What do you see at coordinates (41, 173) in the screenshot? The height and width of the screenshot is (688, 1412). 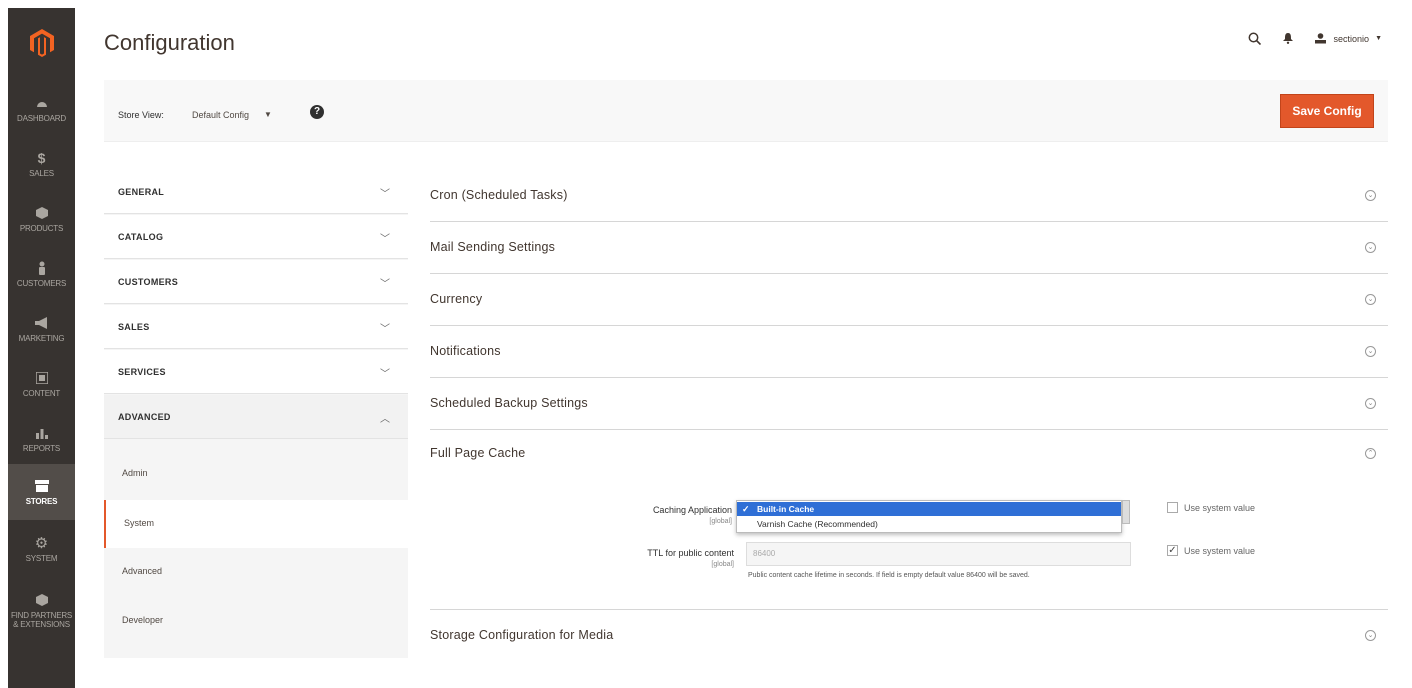 I see `nav-label: SALES` at bounding box center [41, 173].